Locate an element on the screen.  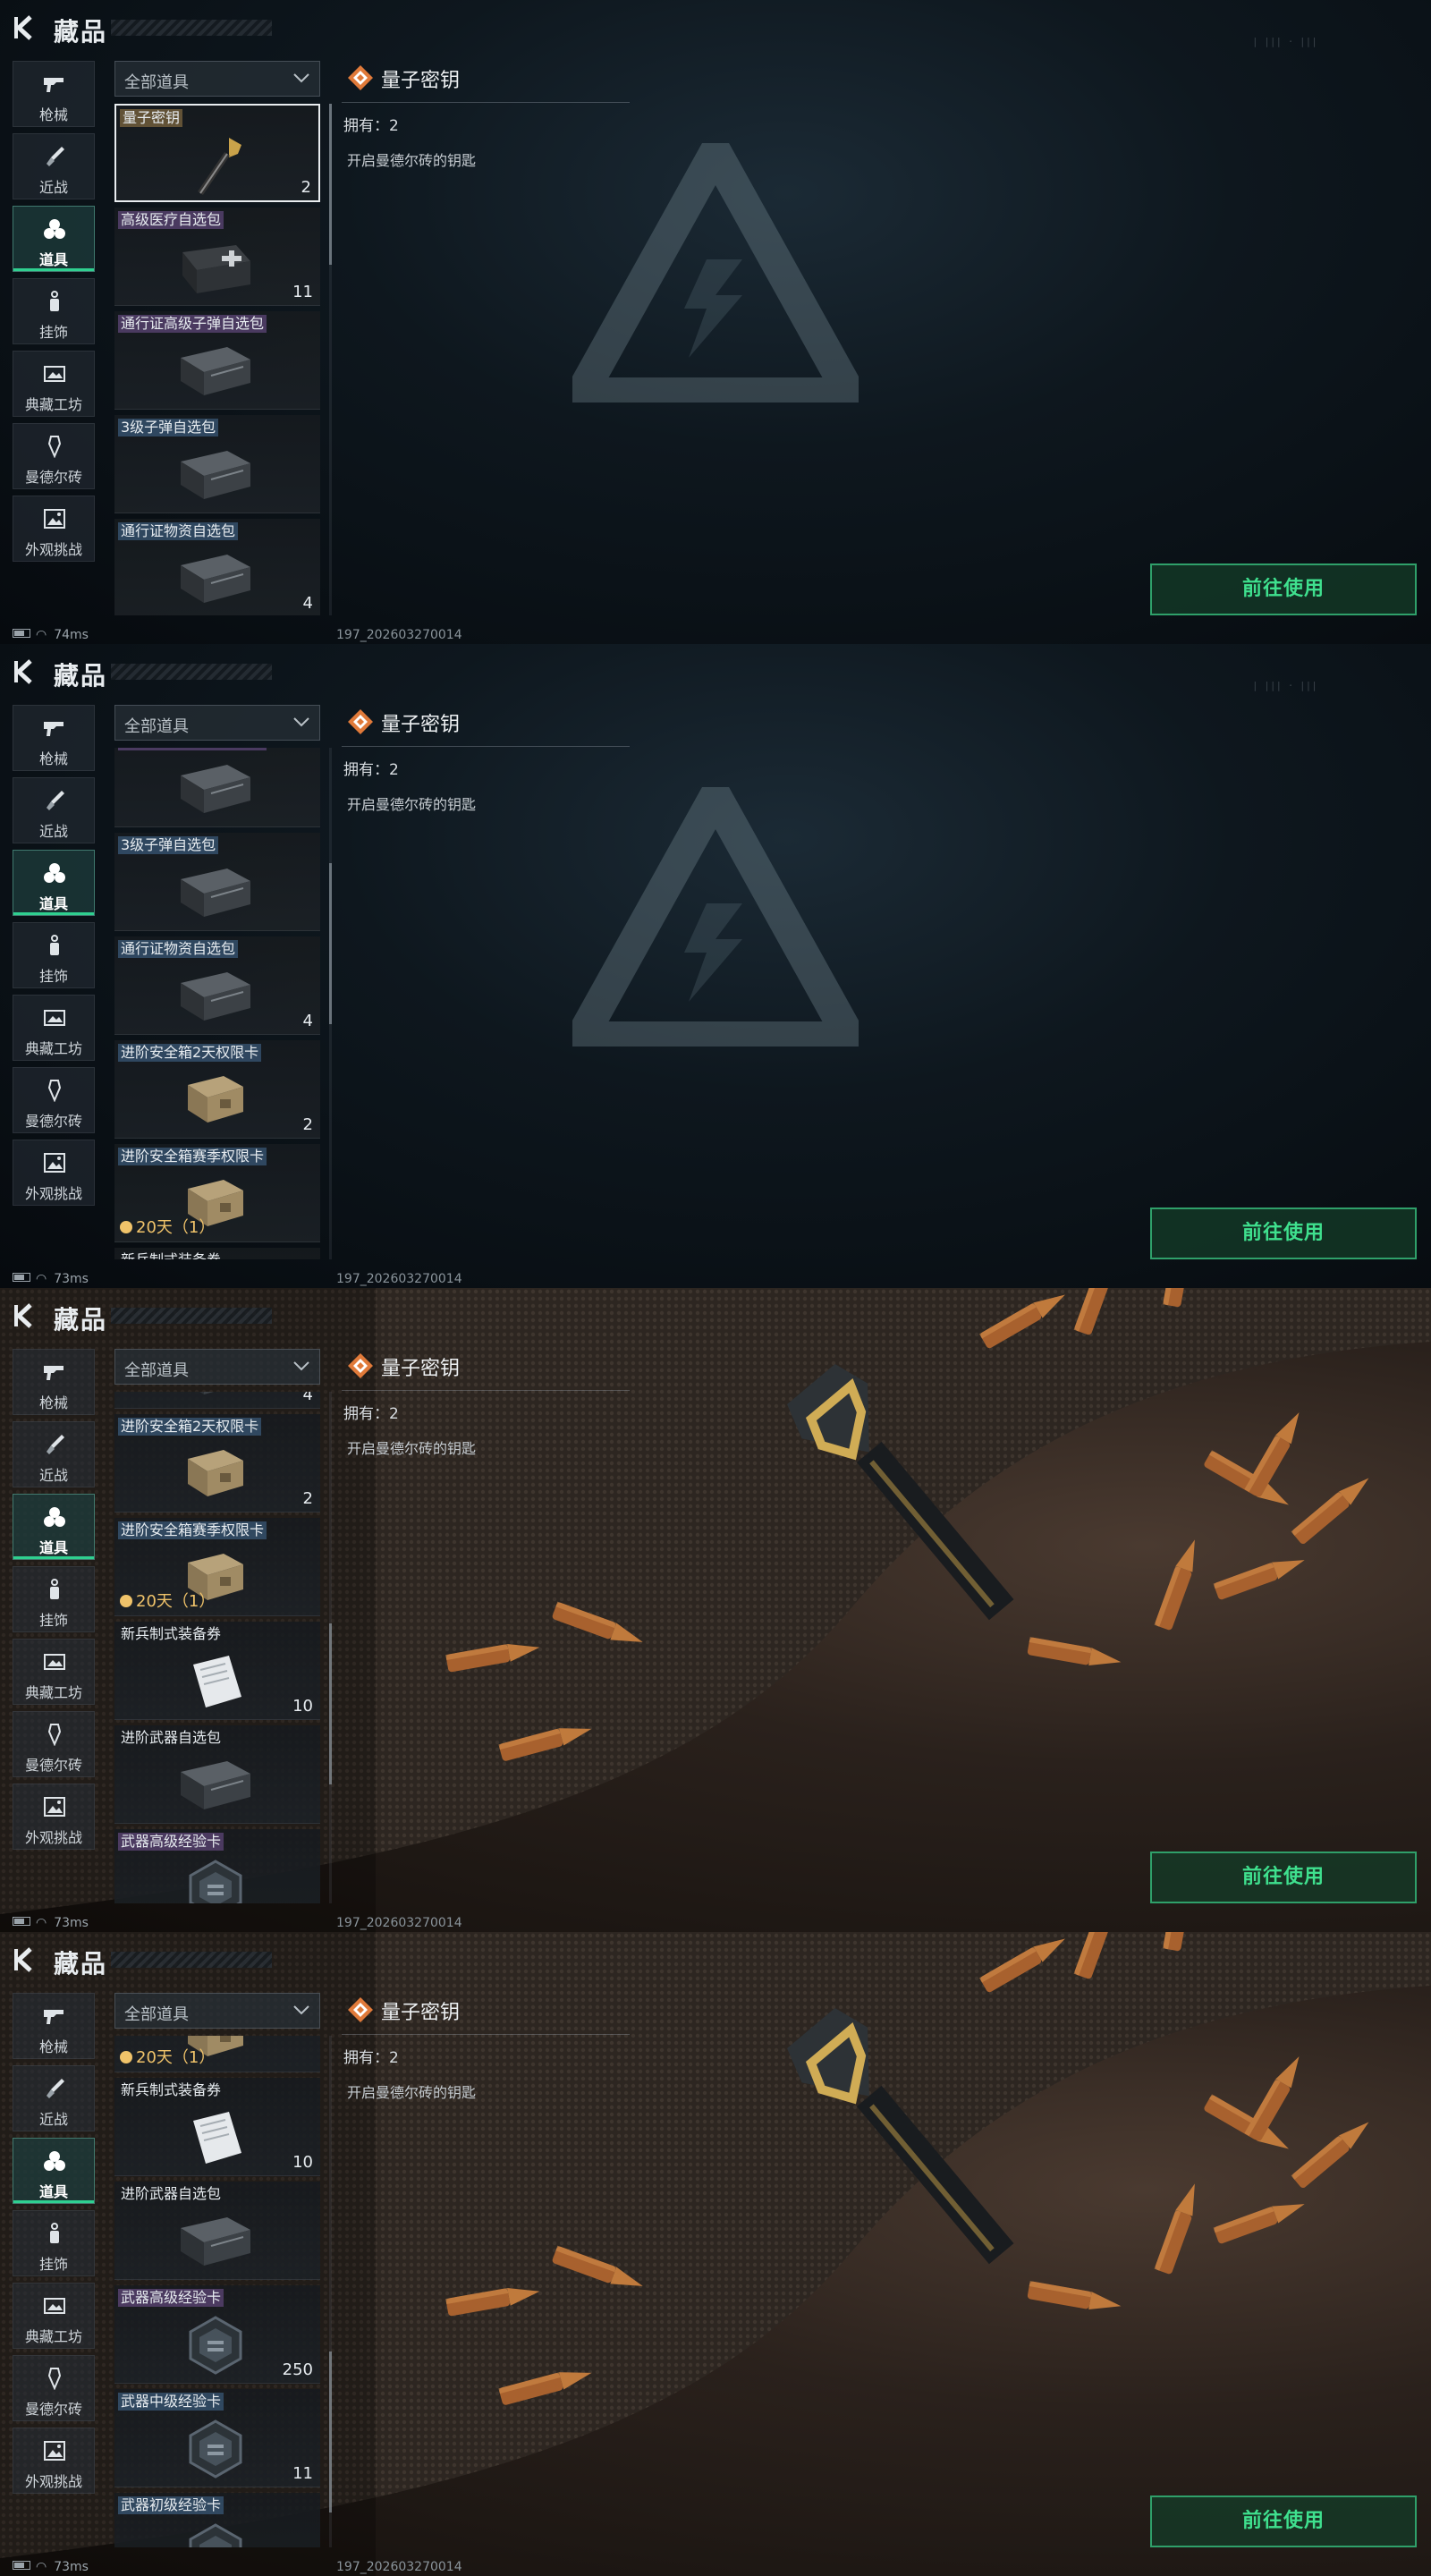
item-timer: 20天（1） is located at coordinates (168, 1226).